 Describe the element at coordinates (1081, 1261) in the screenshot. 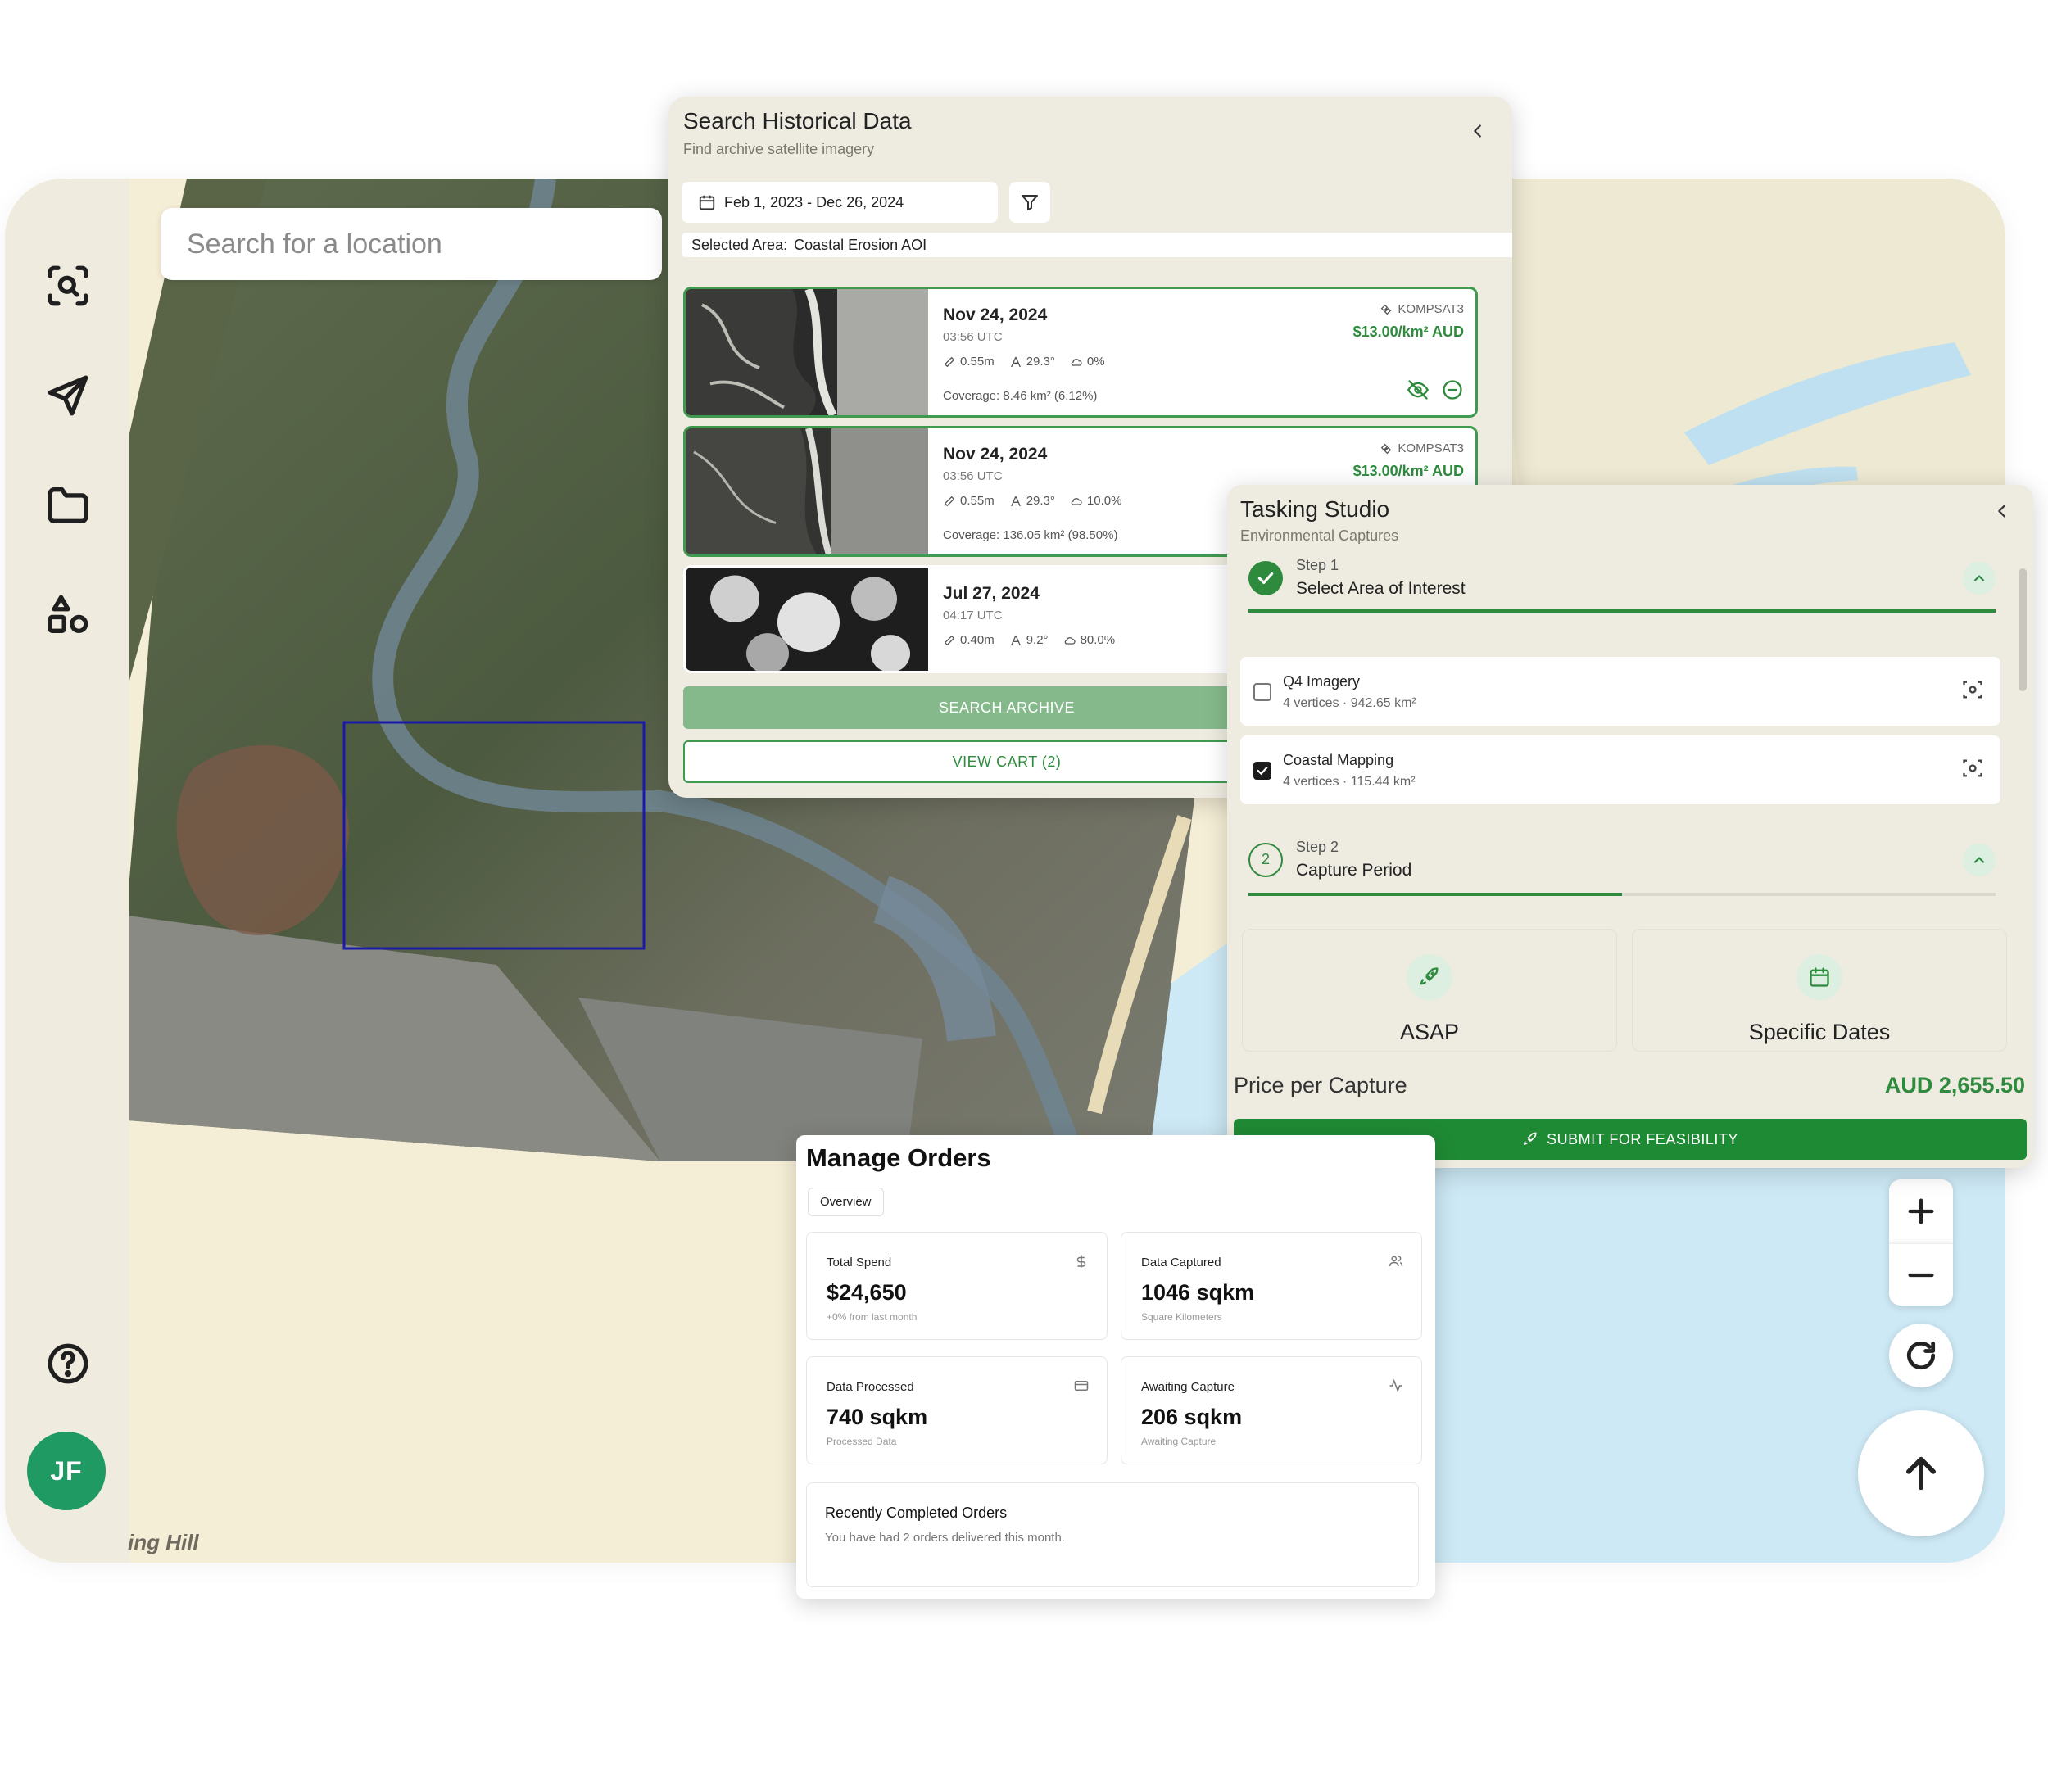

I see `dollar-icon` at that location.